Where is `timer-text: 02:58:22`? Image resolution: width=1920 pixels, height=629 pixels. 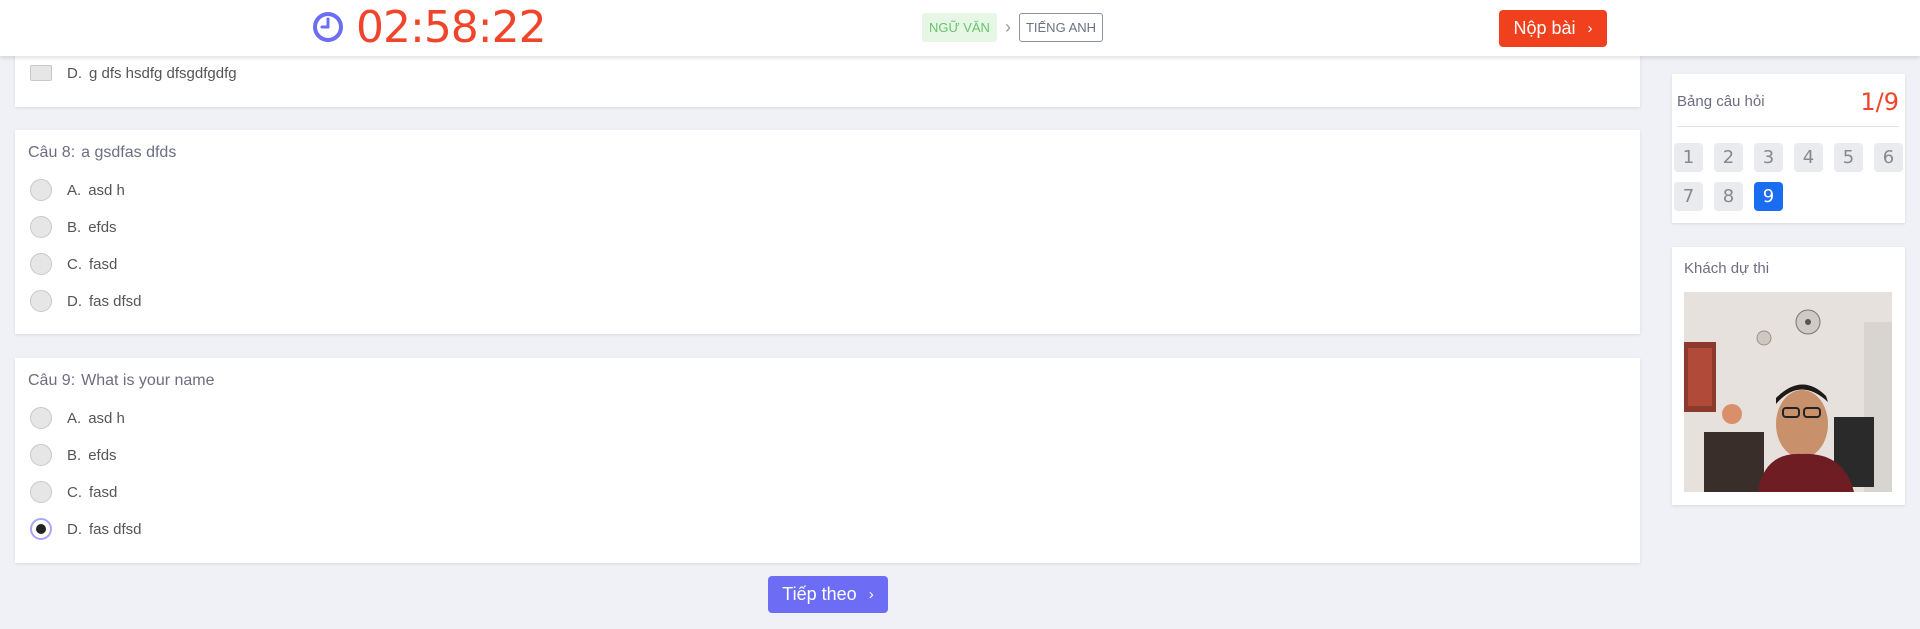
timer-text: 02:58:22 is located at coordinates (451, 27).